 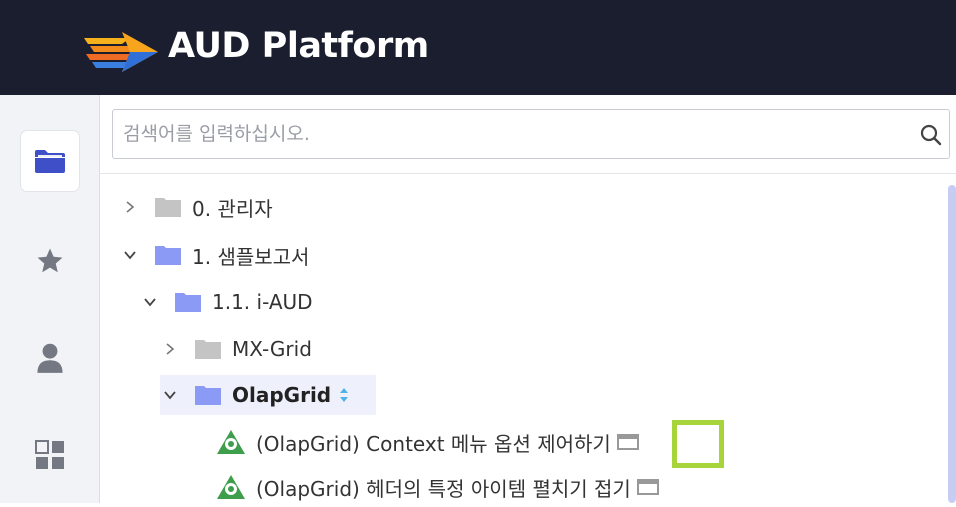 I want to click on tree-item-label: MX-Grid, so click(x=272, y=349).